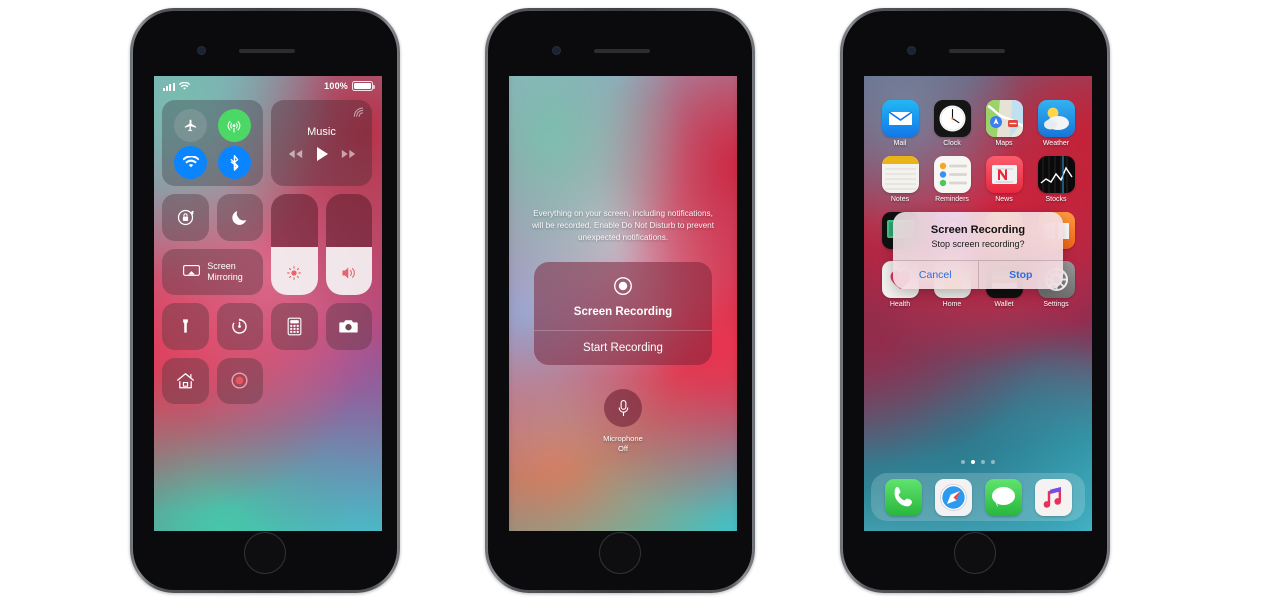 This screenshot has height=600, width=1280. Describe the element at coordinates (623, 438) in the screenshot. I see `microphone-label: Microphone` at that location.